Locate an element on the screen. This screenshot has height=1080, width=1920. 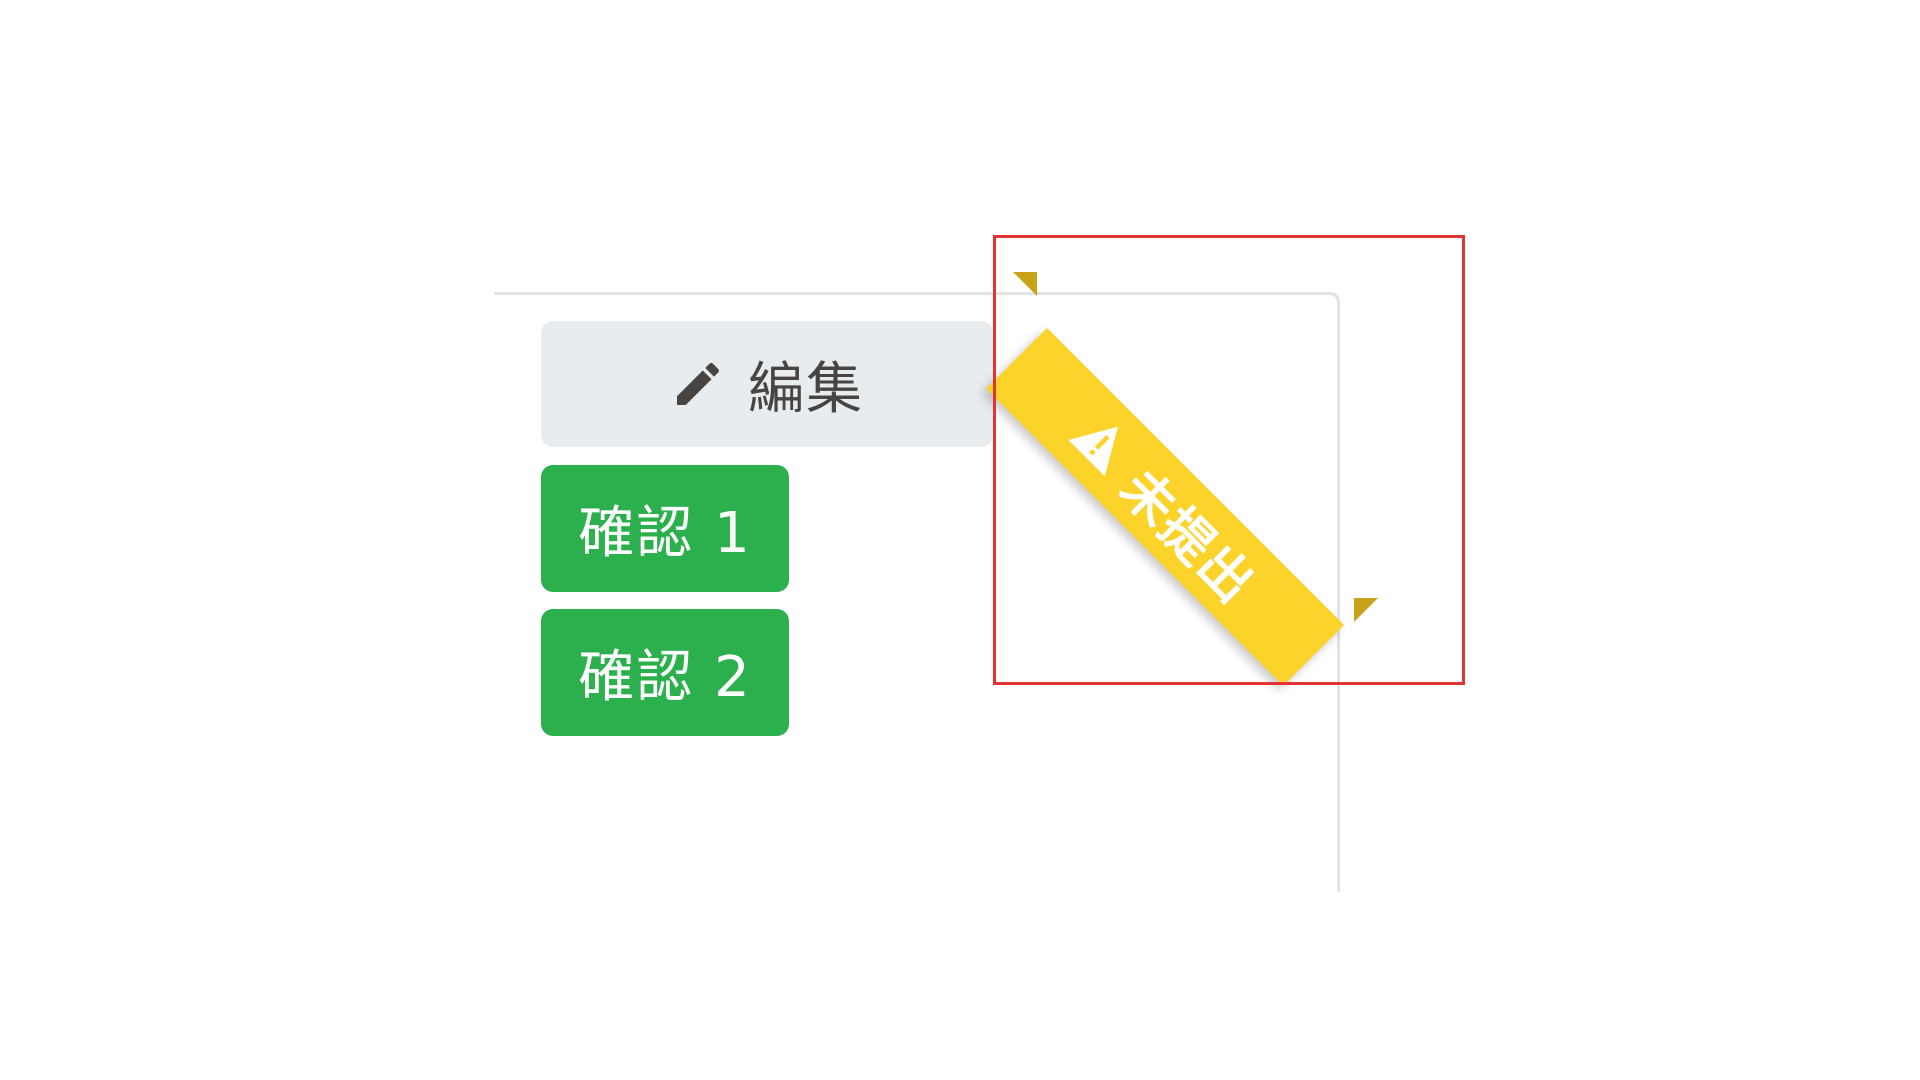
pencil-icon is located at coordinates (698, 384).